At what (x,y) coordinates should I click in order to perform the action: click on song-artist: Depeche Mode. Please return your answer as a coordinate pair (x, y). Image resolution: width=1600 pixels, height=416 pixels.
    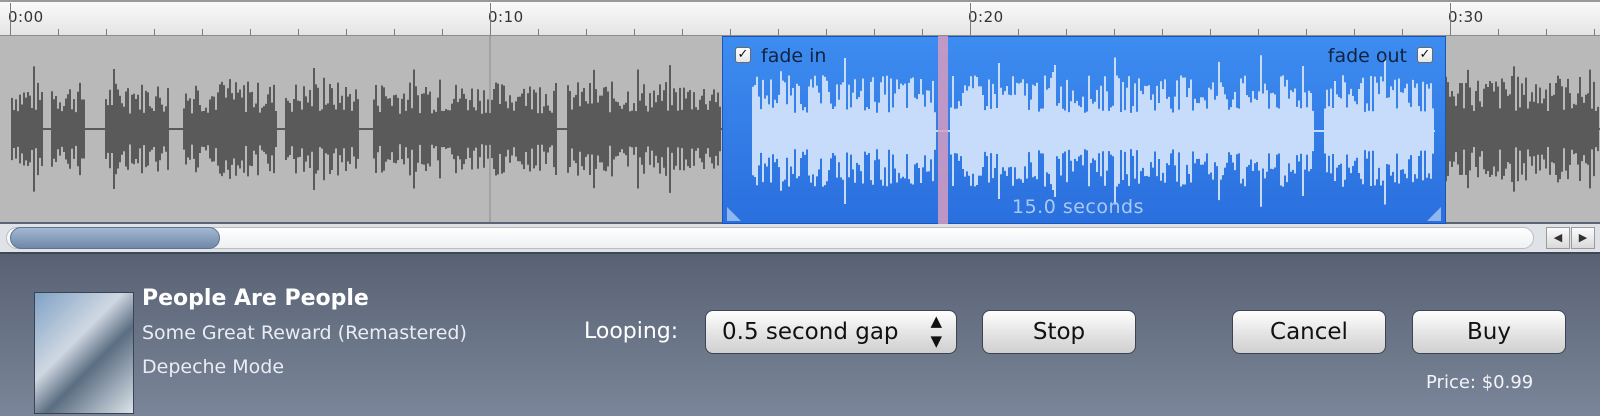
    Looking at the image, I should click on (213, 367).